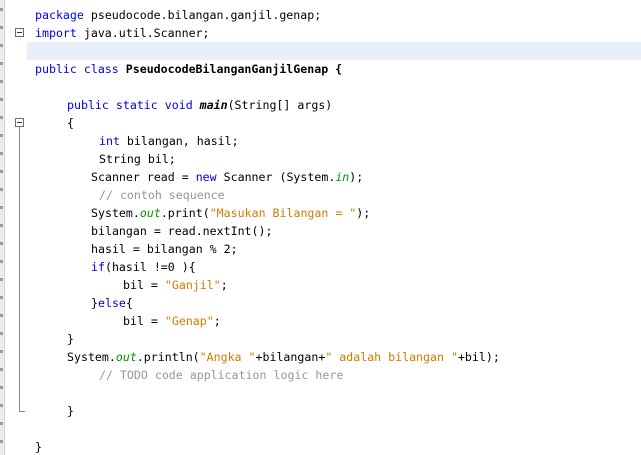 The width and height of the screenshot is (641, 455). Describe the element at coordinates (162, 195) in the screenshot. I see `code-line-comment-sequence: // contoh sequence` at that location.